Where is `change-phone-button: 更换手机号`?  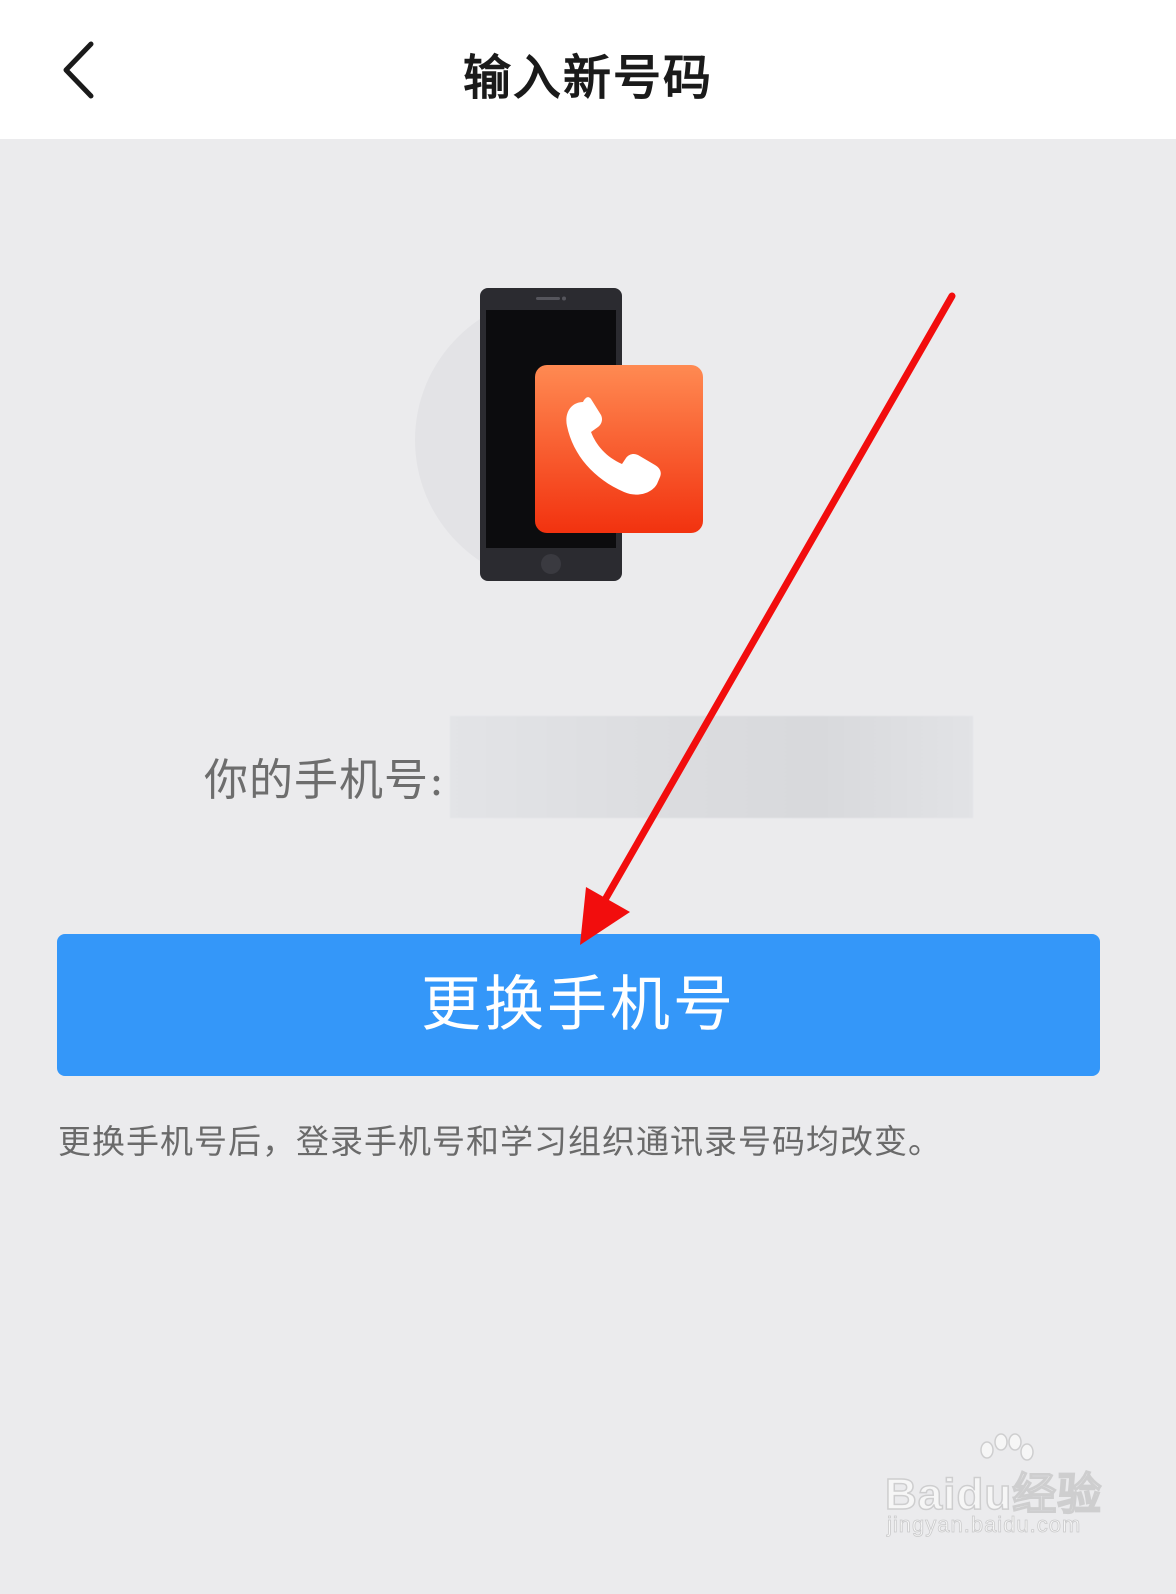 change-phone-button: 更换手机号 is located at coordinates (578, 1005).